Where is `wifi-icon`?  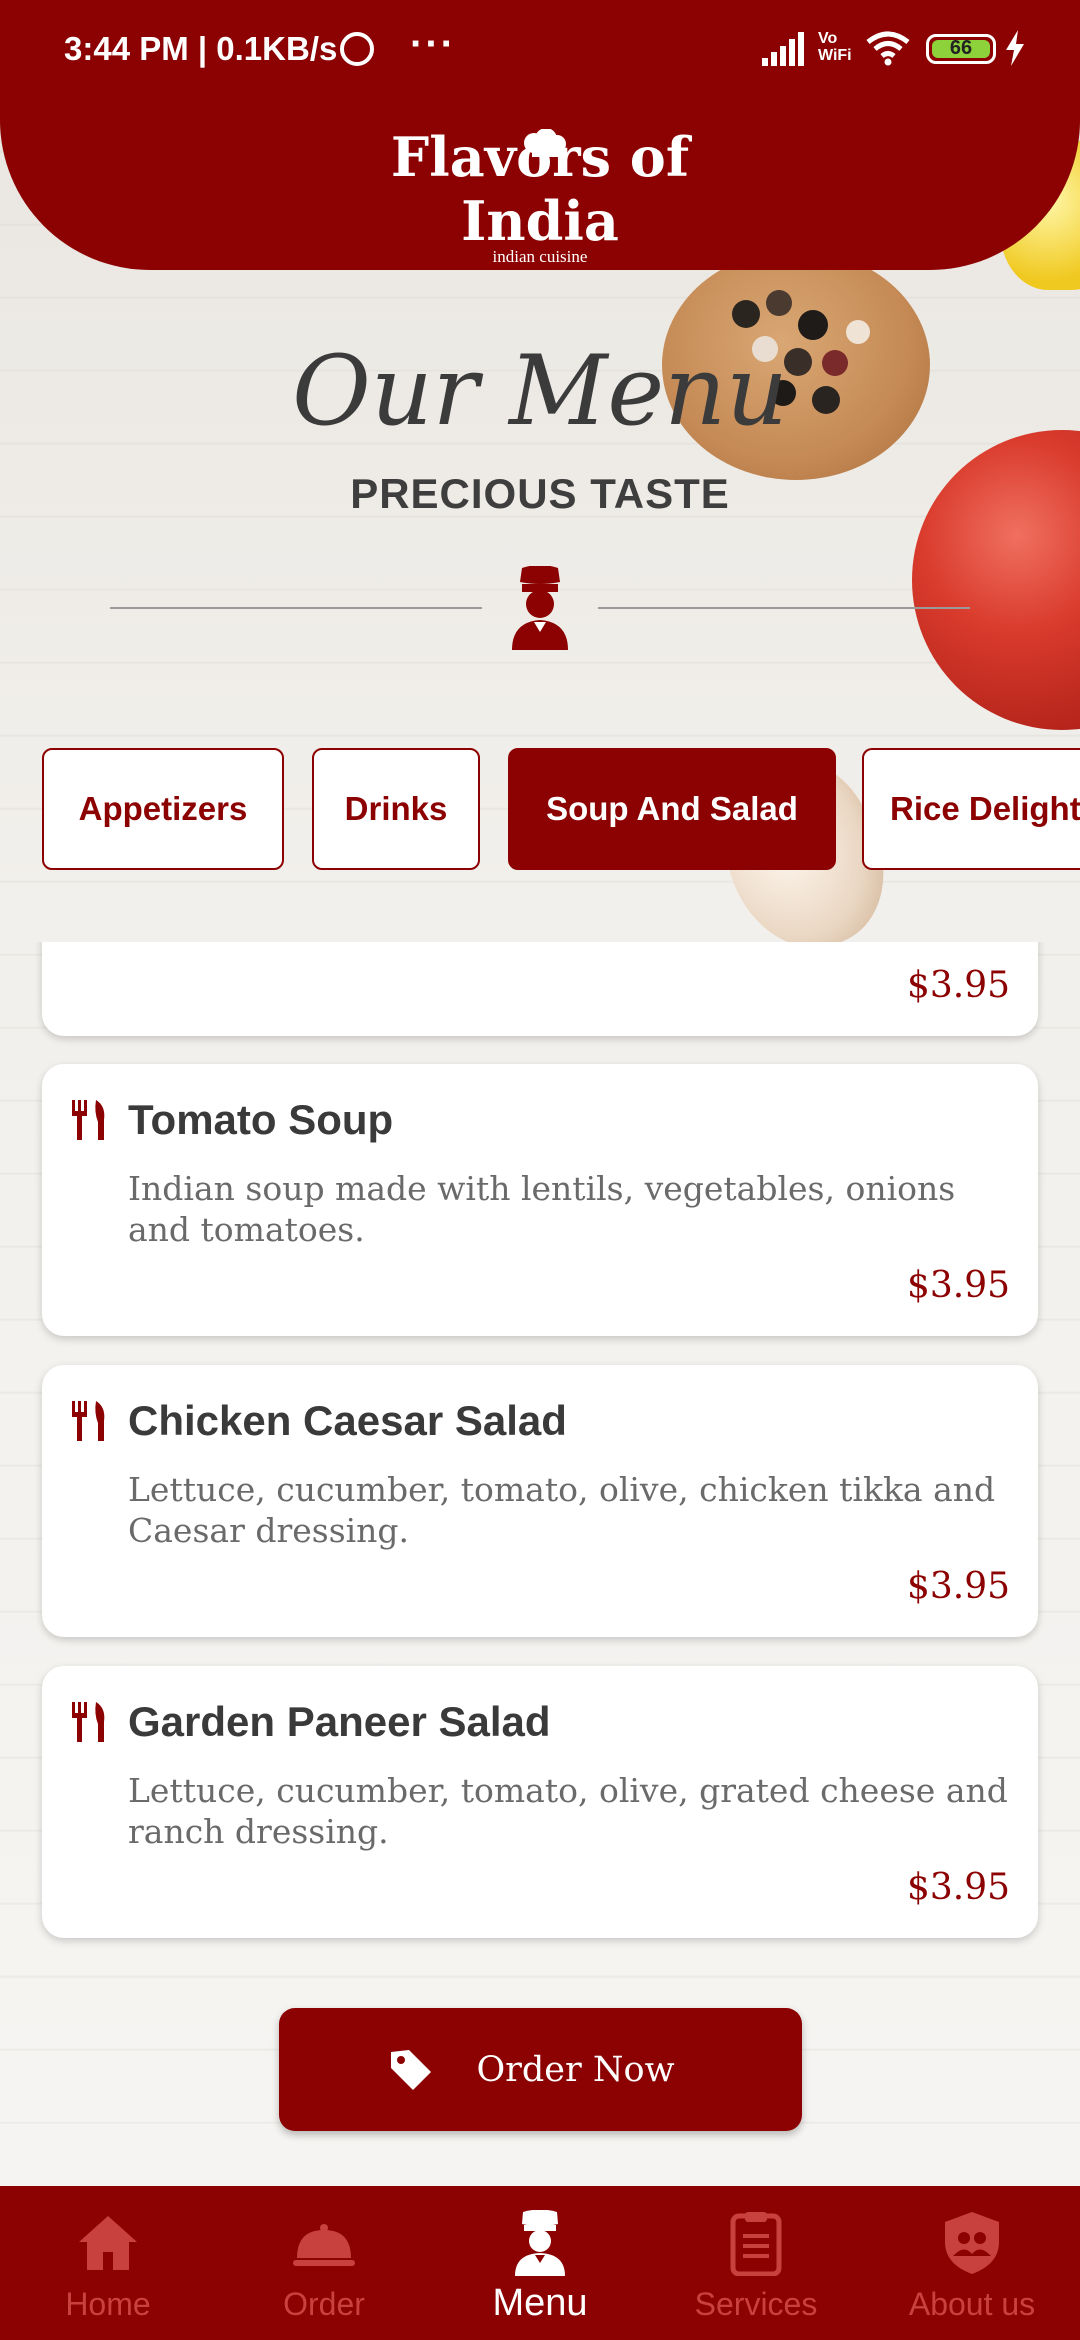 wifi-icon is located at coordinates (888, 48).